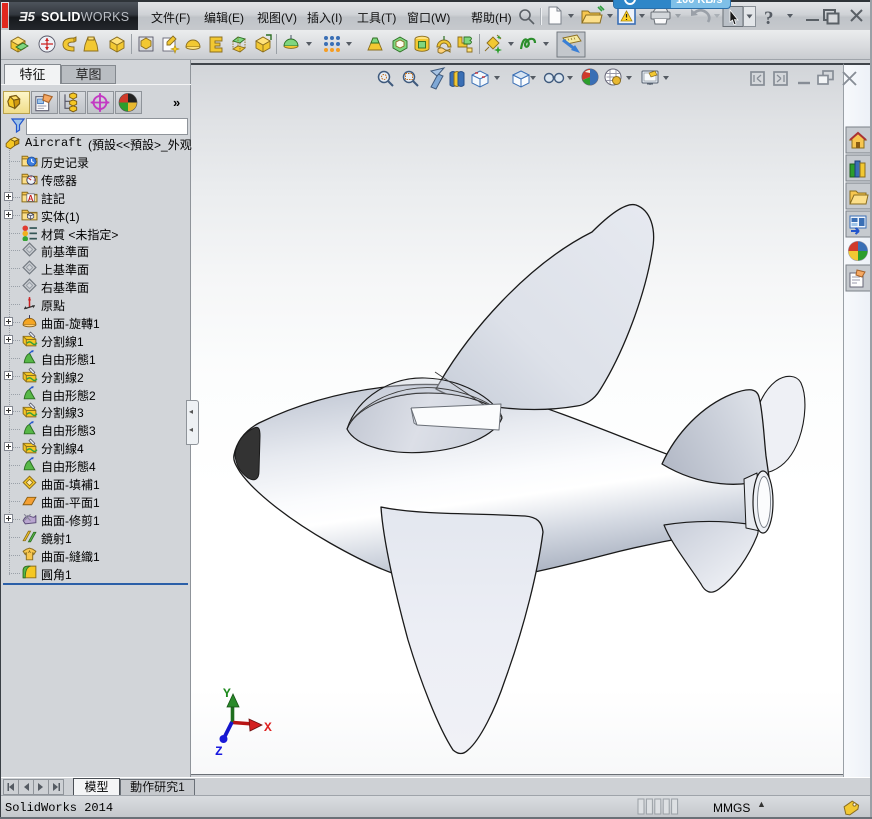 The width and height of the screenshot is (872, 819). Describe the element at coordinates (268, 727) in the screenshot. I see `svg-text: X` at that location.